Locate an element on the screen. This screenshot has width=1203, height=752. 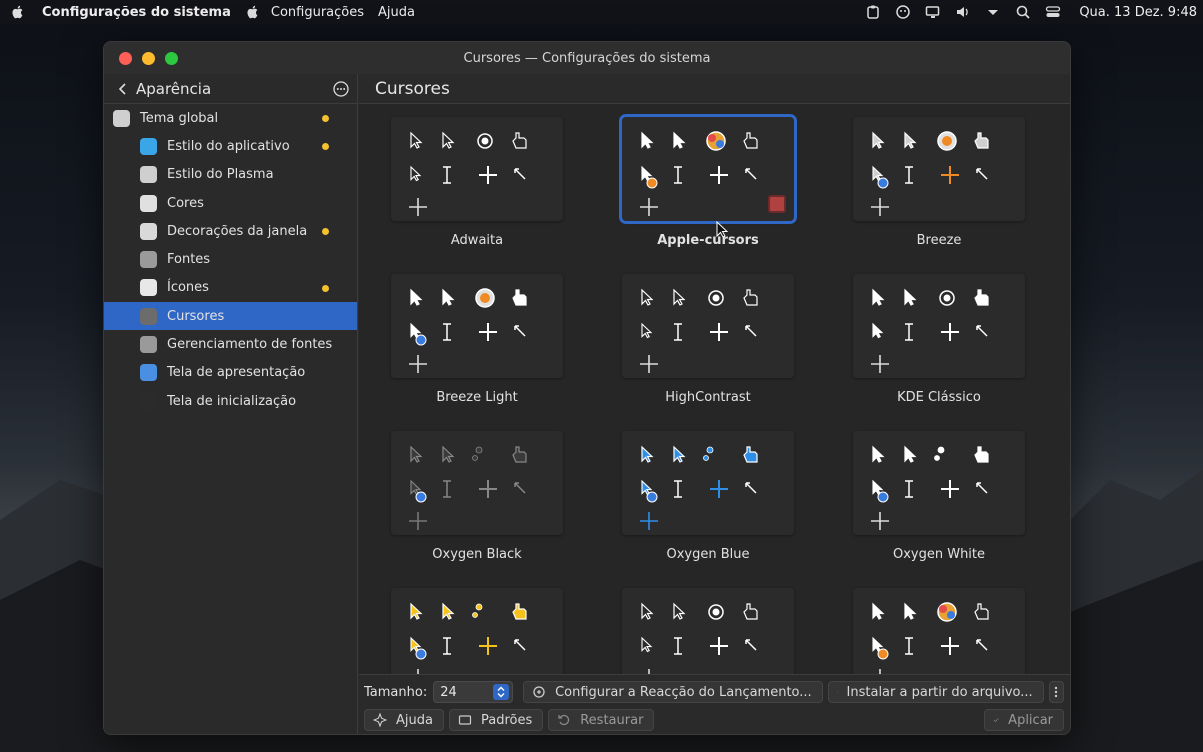
minimize-window-button is located at coordinates (148, 58).